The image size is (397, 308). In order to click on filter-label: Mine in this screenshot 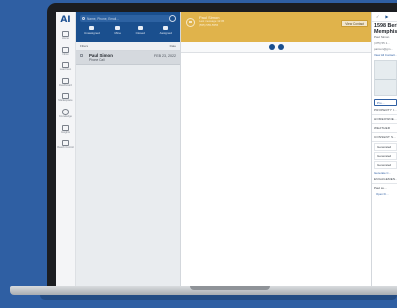, I will do `click(117, 33)`.